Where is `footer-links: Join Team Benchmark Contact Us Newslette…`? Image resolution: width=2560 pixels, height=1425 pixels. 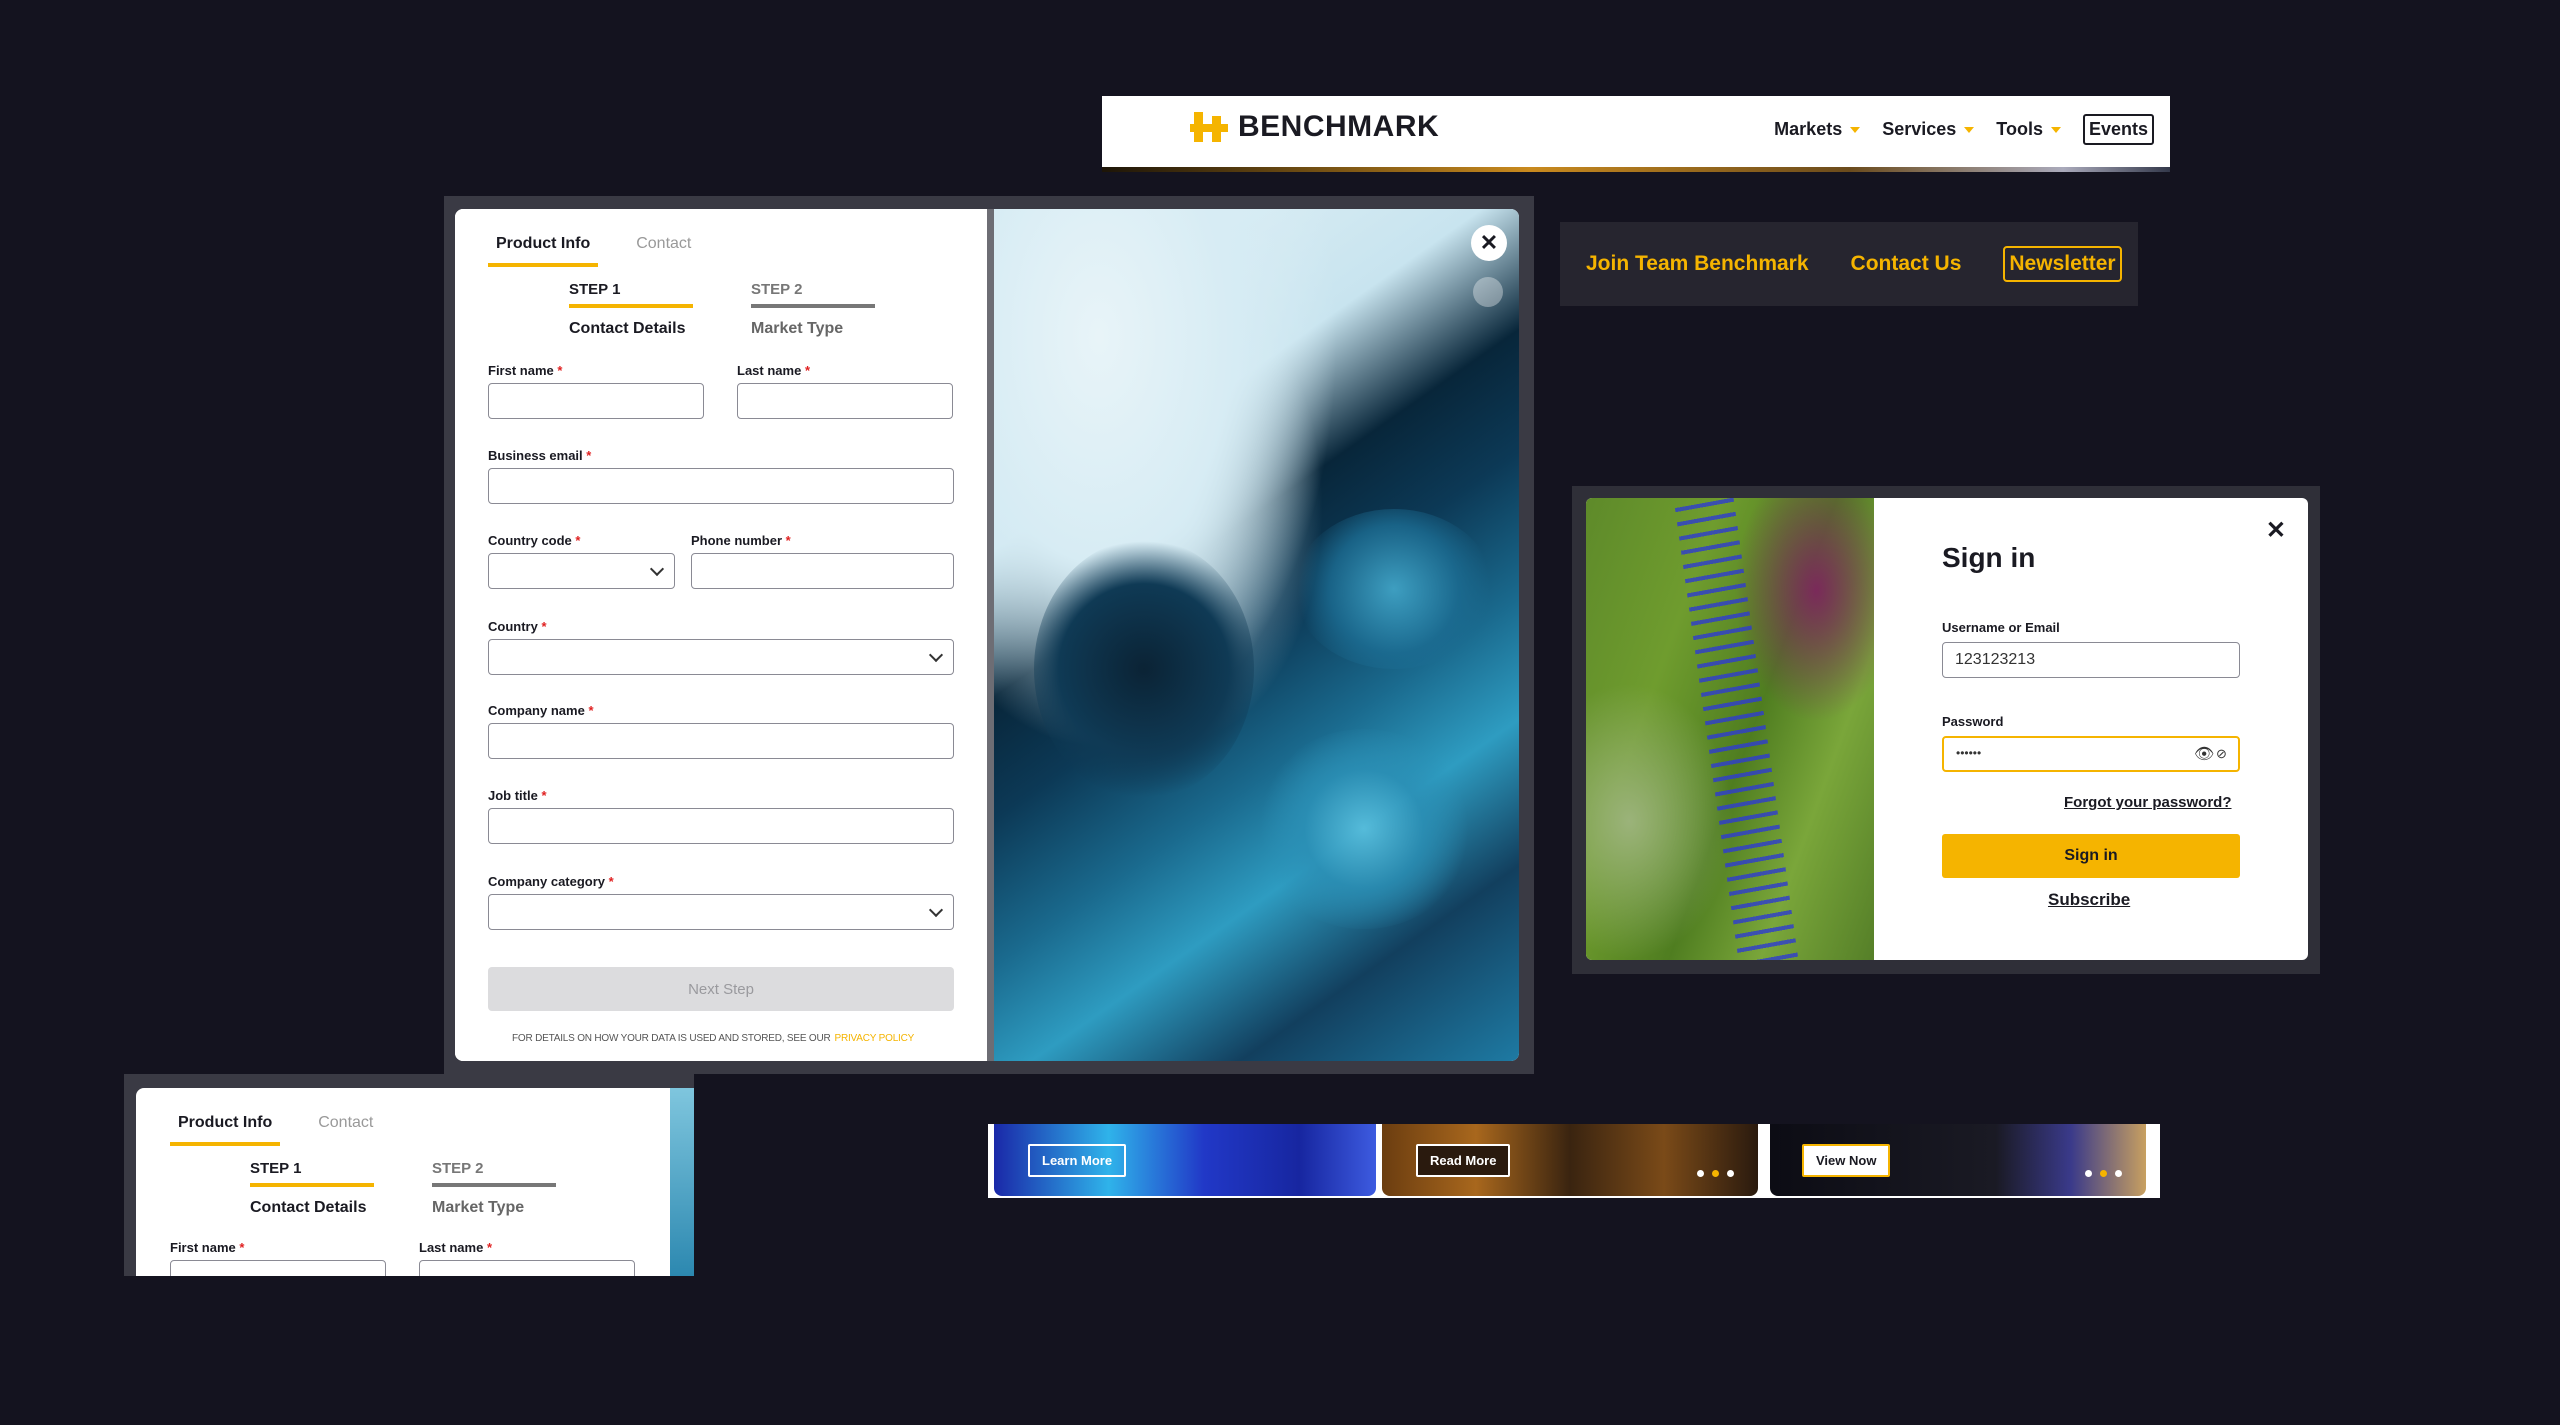 footer-links: Join Team Benchmark Contact Us Newslette… is located at coordinates (1849, 264).